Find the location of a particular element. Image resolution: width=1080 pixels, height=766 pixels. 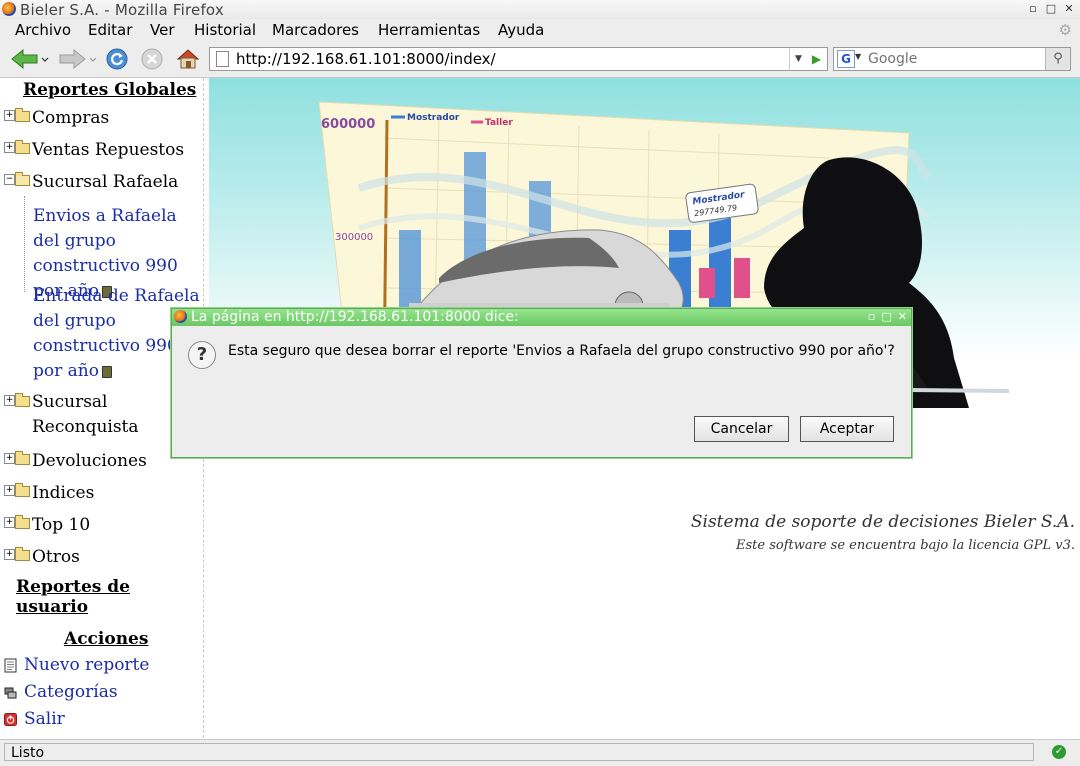

throbber-icon: ⚙ is located at coordinates (1065, 30).